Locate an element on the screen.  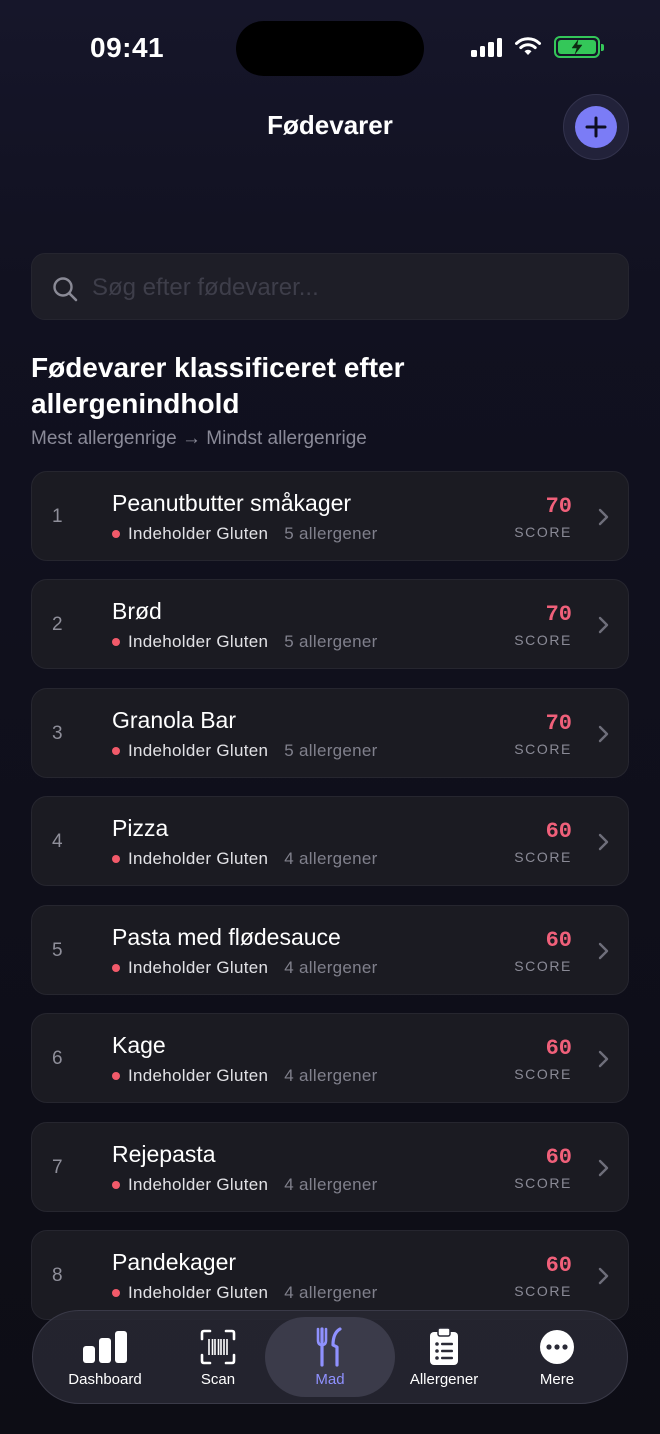
dynamic-island is located at coordinates (330, 48).